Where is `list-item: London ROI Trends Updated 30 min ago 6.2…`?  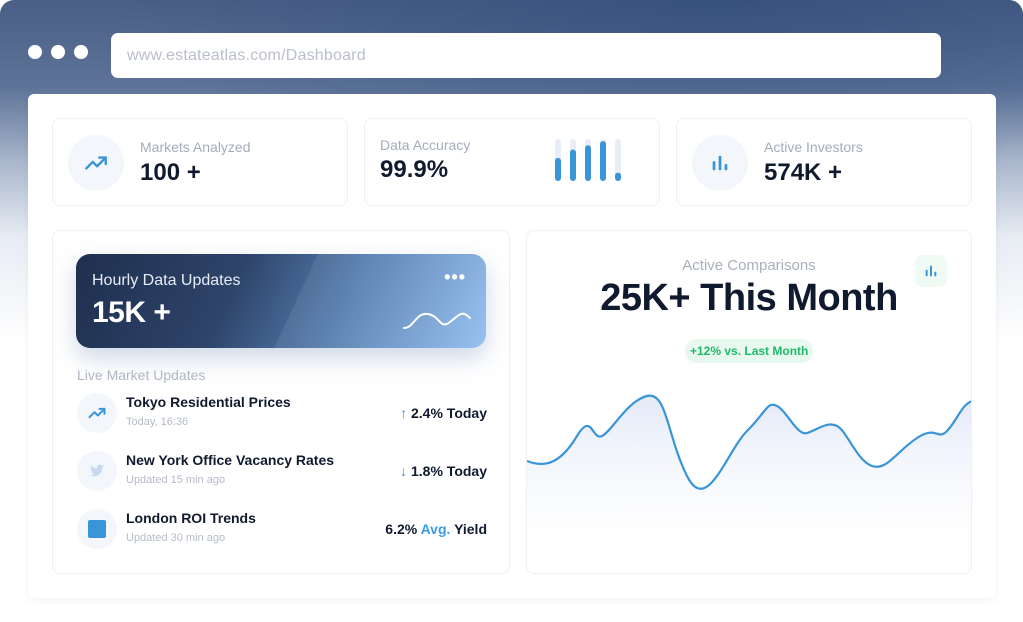 list-item: London ROI Trends Updated 30 min ago 6.2… is located at coordinates (282, 529).